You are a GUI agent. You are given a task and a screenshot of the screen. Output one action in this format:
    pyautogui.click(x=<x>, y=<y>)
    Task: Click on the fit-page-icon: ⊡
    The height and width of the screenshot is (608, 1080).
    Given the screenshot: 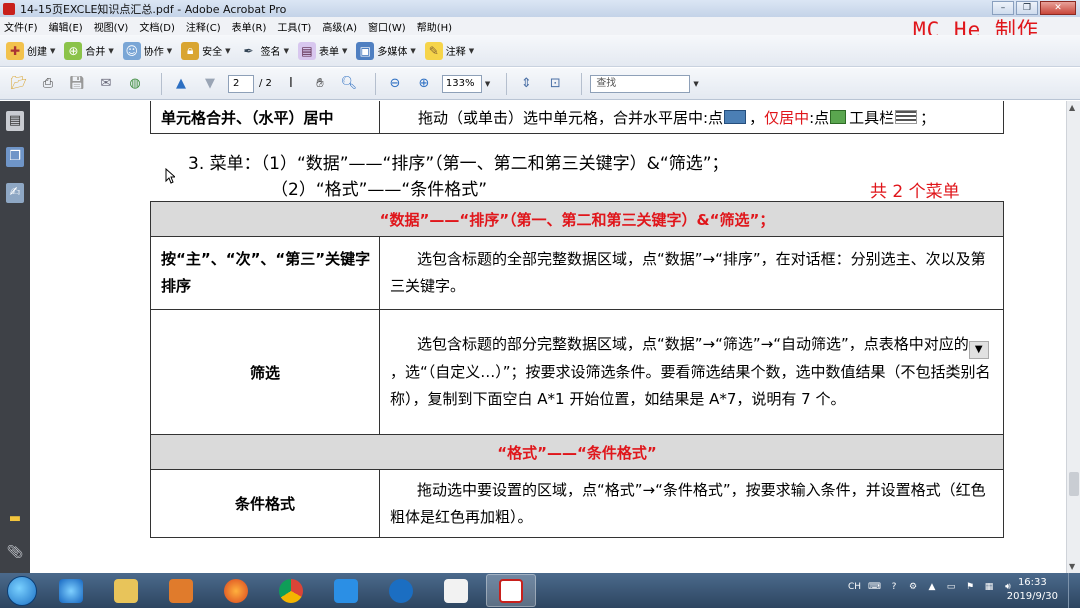 What is the action you would take?
    pyautogui.click(x=555, y=84)
    